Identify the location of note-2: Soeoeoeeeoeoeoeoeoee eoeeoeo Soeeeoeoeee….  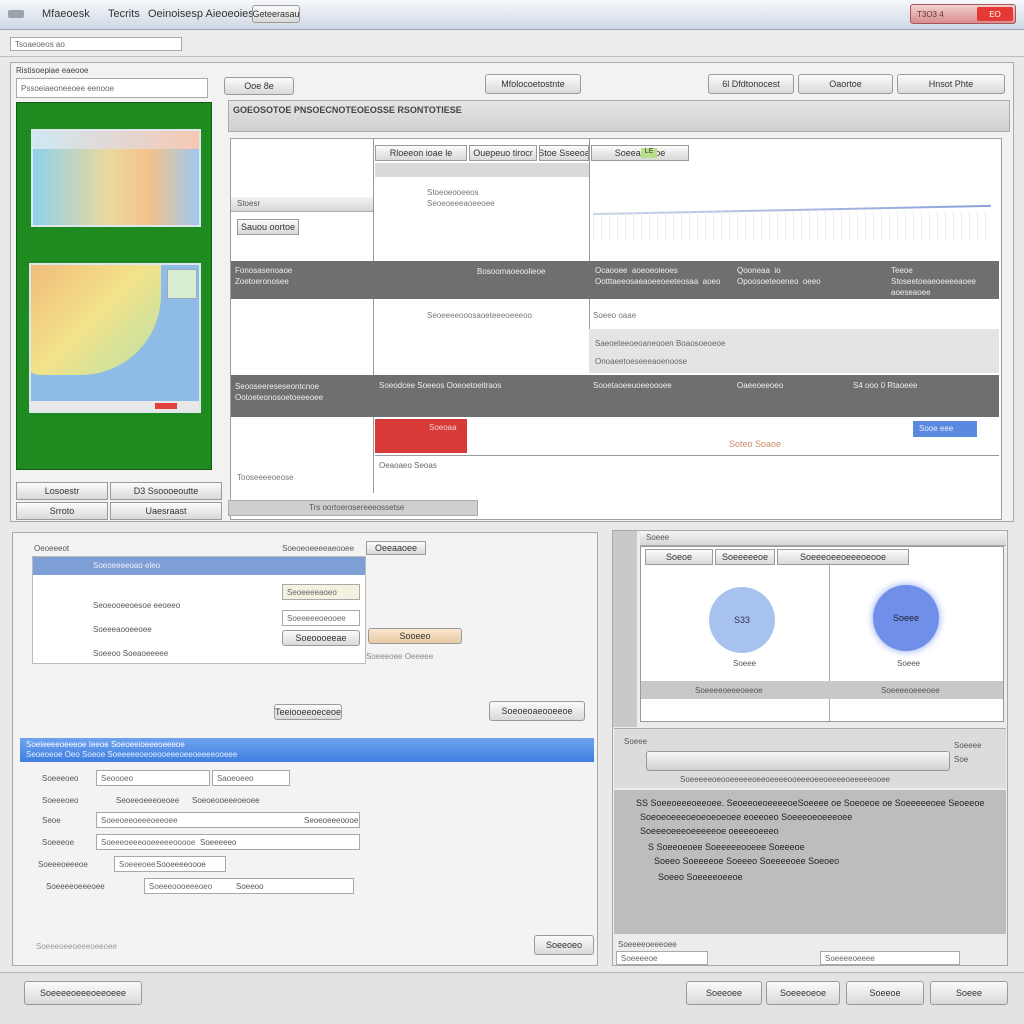
(746, 817).